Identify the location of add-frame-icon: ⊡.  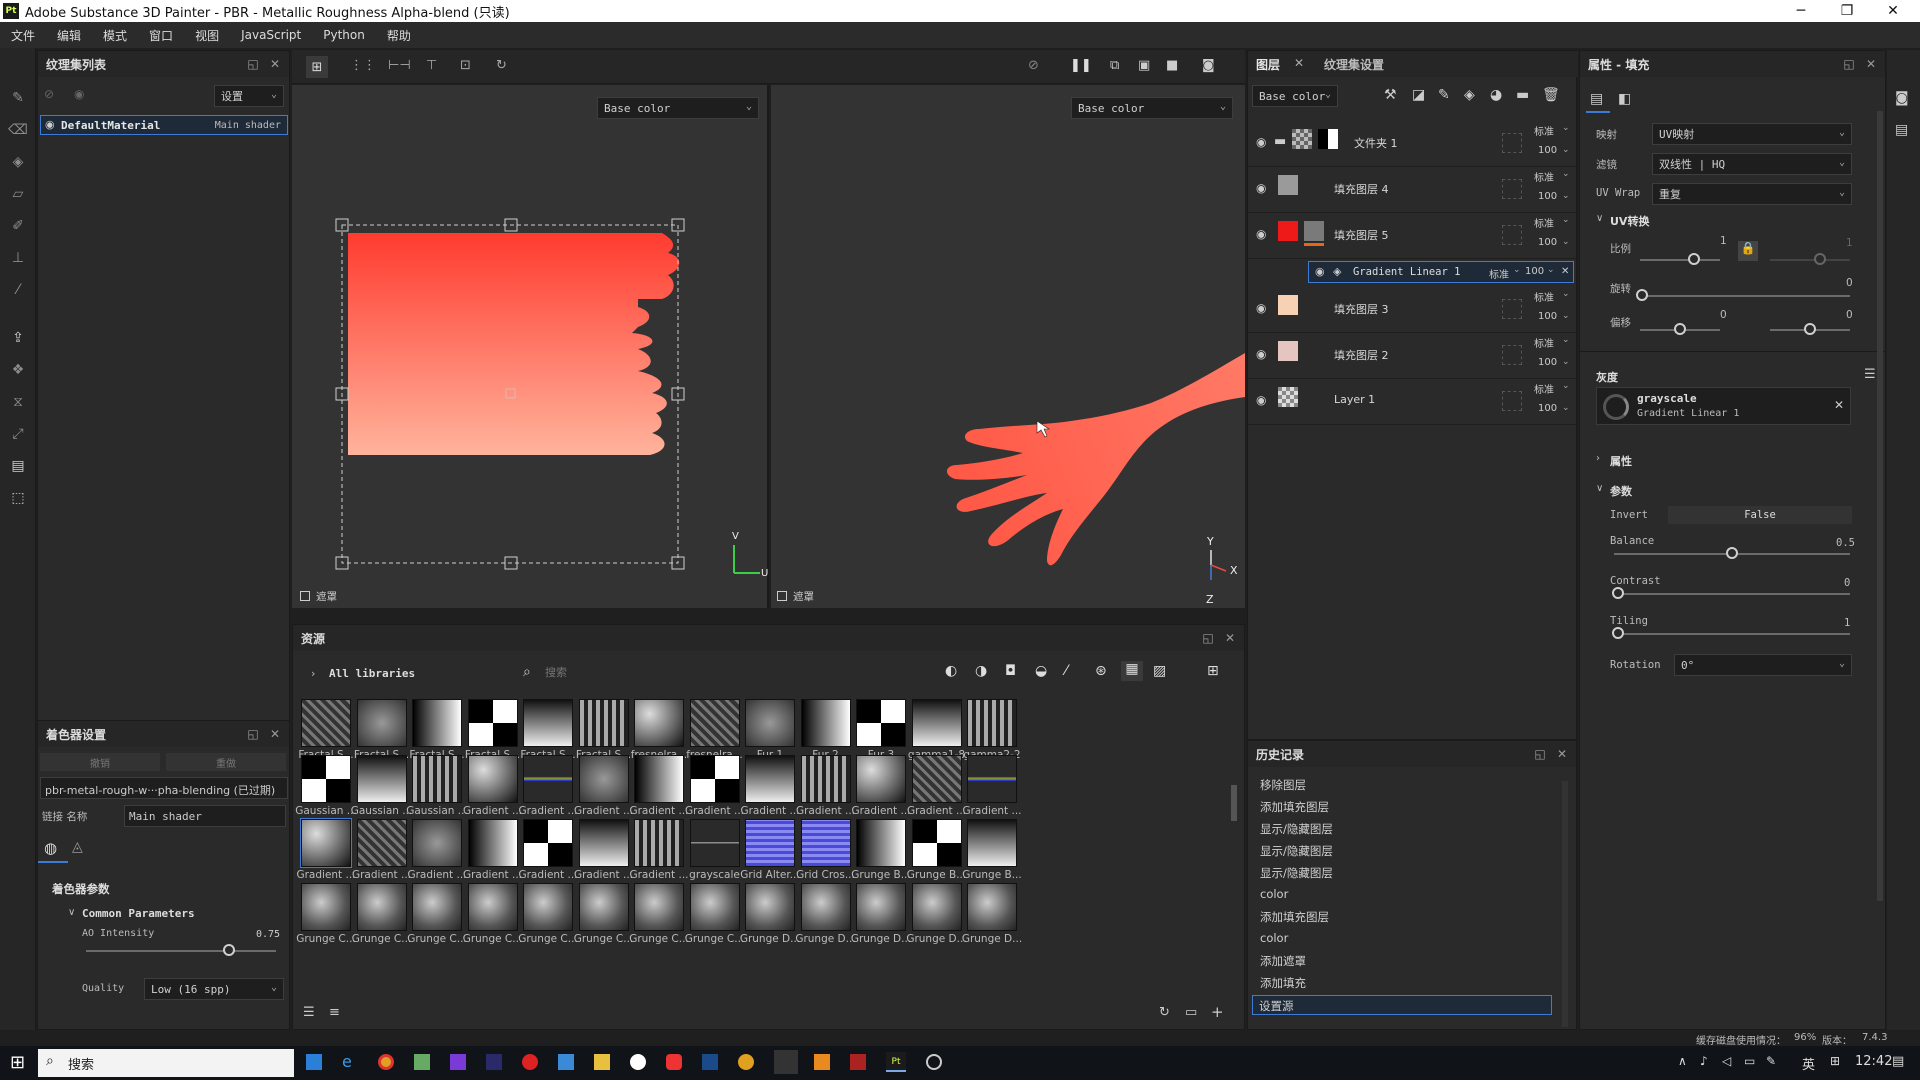
(465, 65).